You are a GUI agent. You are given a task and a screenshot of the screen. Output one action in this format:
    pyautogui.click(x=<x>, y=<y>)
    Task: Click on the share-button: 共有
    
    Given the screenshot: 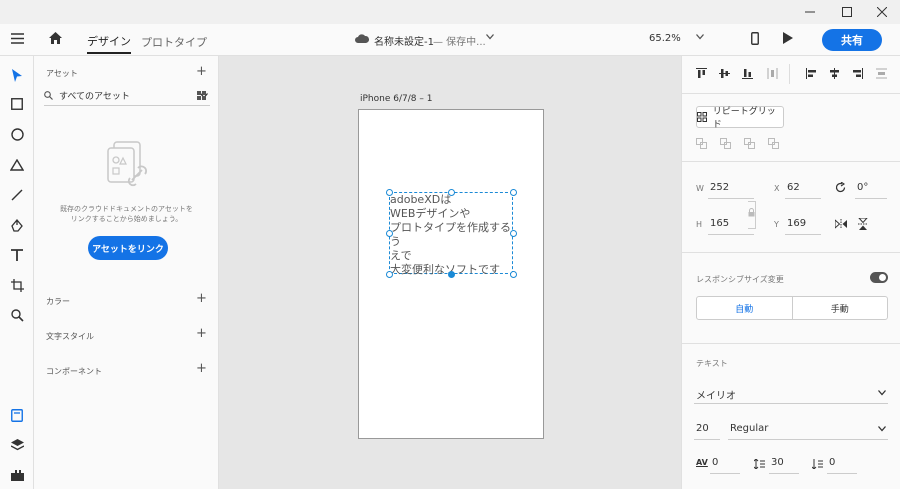 What is the action you would take?
    pyautogui.click(x=852, y=40)
    